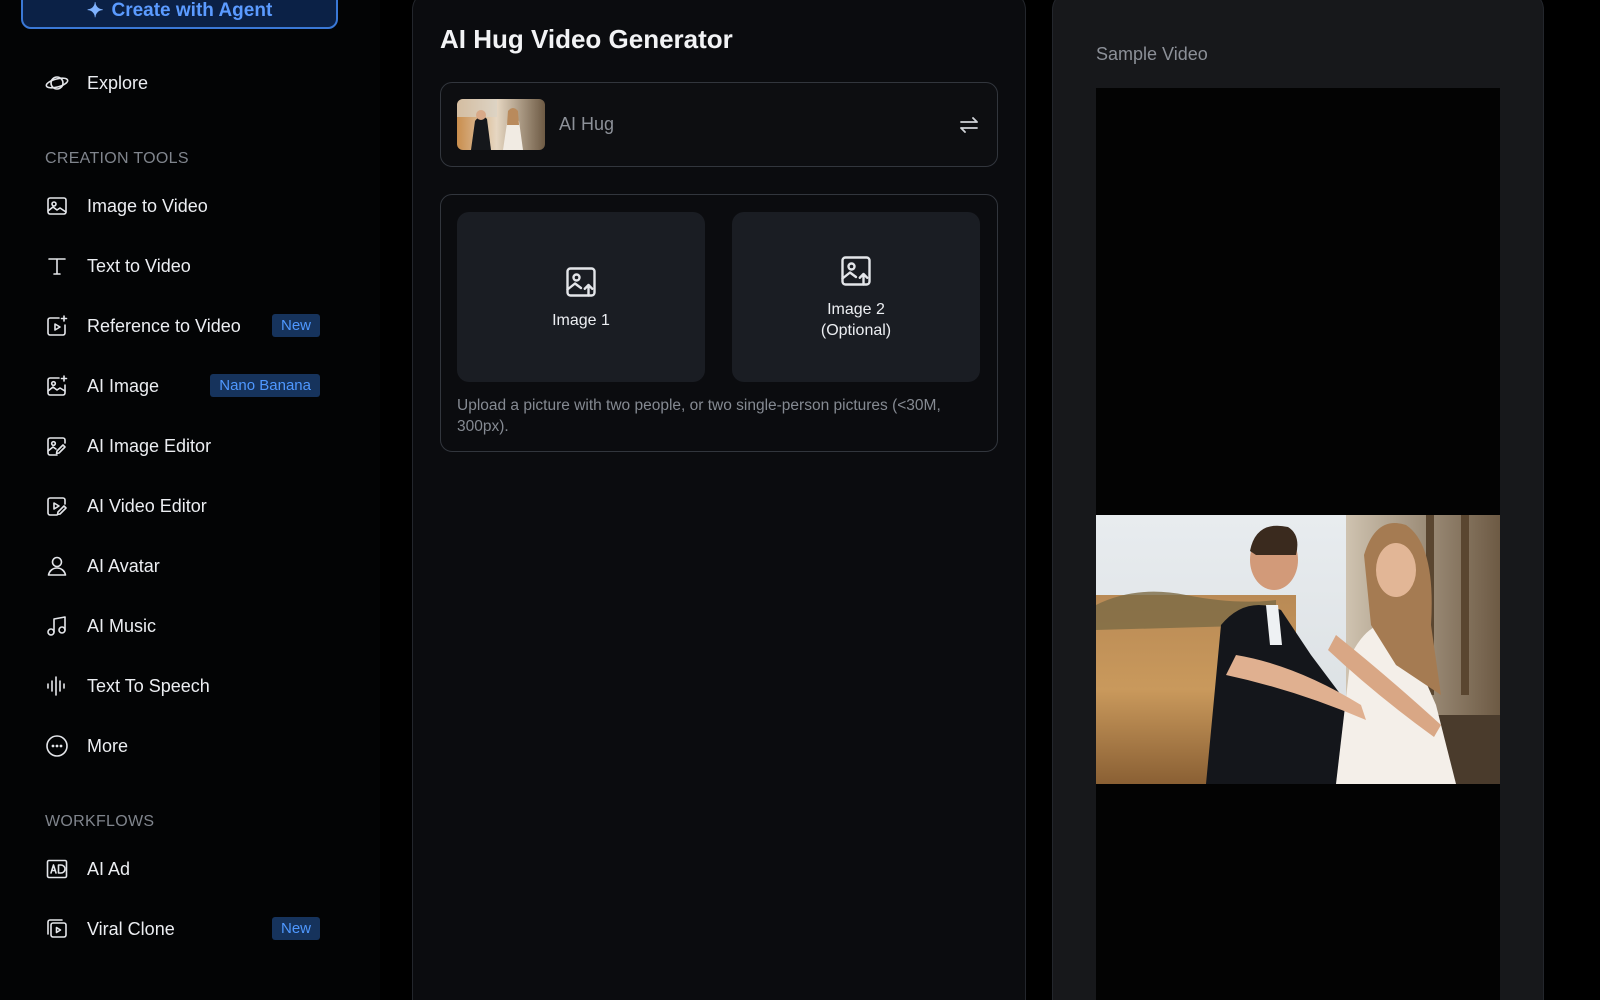 The width and height of the screenshot is (1600, 1000). Describe the element at coordinates (108, 745) in the screenshot. I see `sidebar-item-label: More` at that location.